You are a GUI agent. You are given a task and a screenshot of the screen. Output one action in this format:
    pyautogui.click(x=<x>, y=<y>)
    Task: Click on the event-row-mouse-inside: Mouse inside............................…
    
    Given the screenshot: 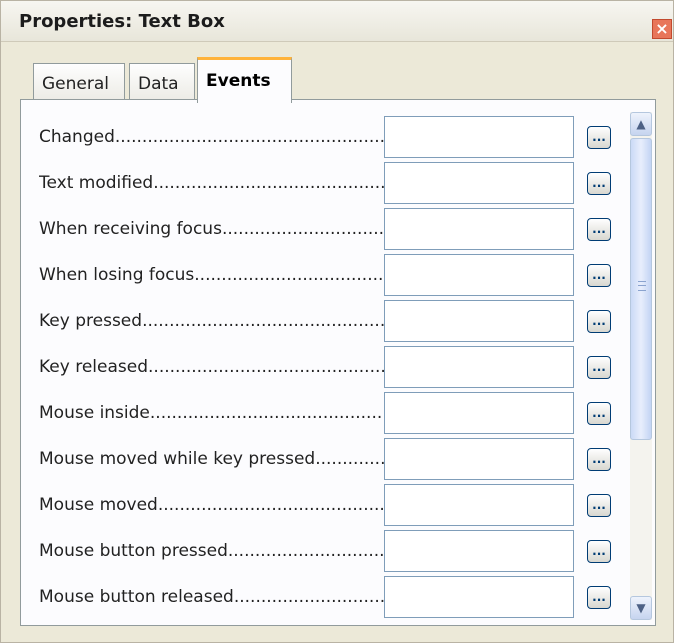 What is the action you would take?
    pyautogui.click(x=316, y=414)
    